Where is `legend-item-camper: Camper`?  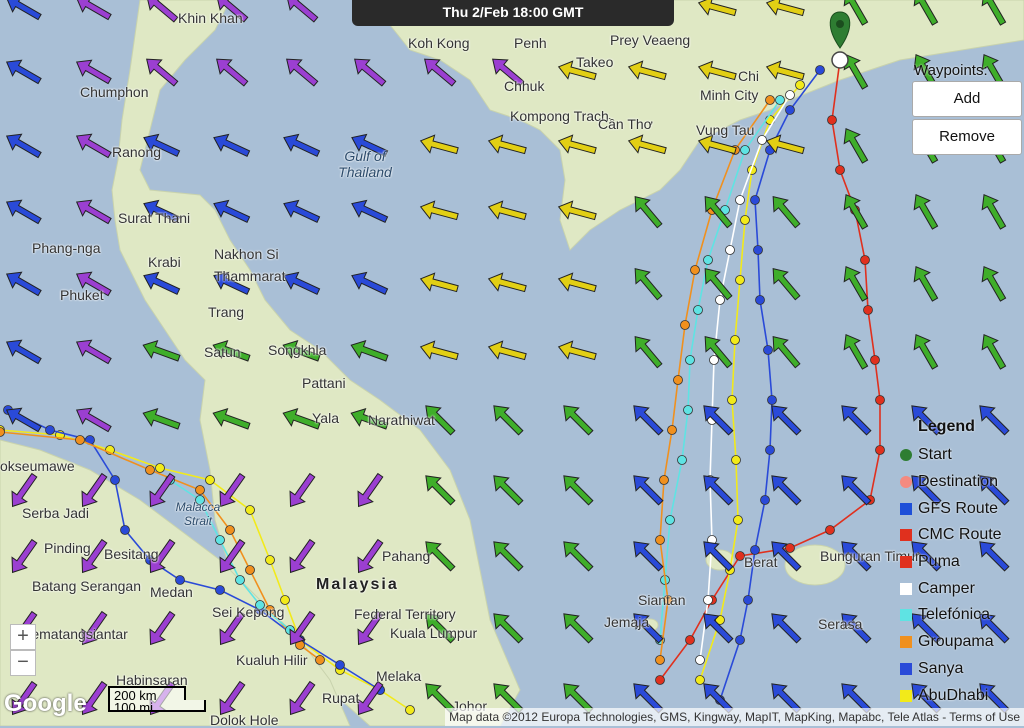
legend-item-camper: Camper is located at coordinates (960, 588).